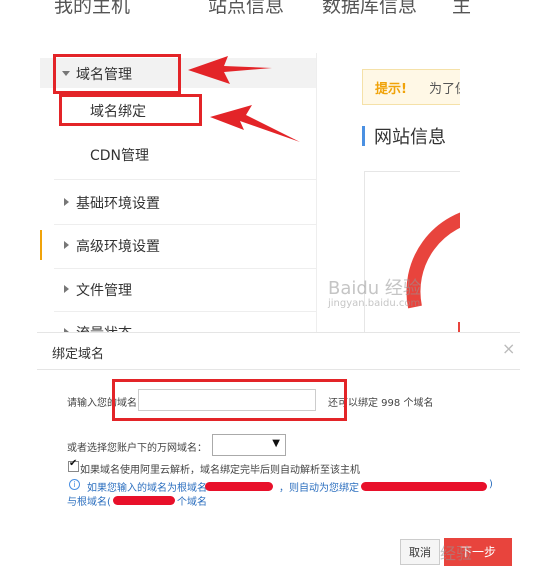 Image resolution: width=556 pixels, height=581 pixels. Describe the element at coordinates (229, 400) in the screenshot. I see `annotation-box-domain-input` at that location.